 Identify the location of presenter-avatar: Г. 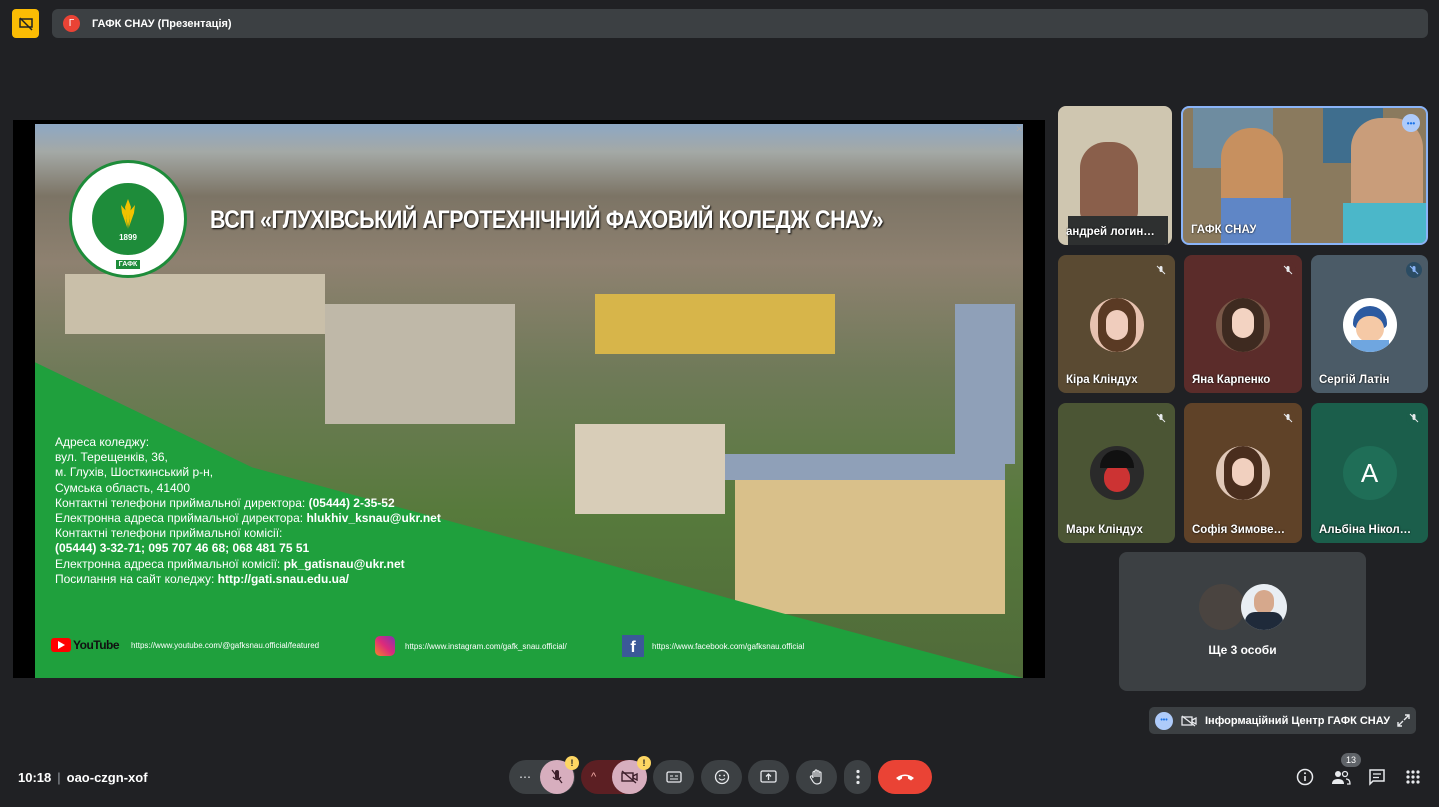
(71, 23).